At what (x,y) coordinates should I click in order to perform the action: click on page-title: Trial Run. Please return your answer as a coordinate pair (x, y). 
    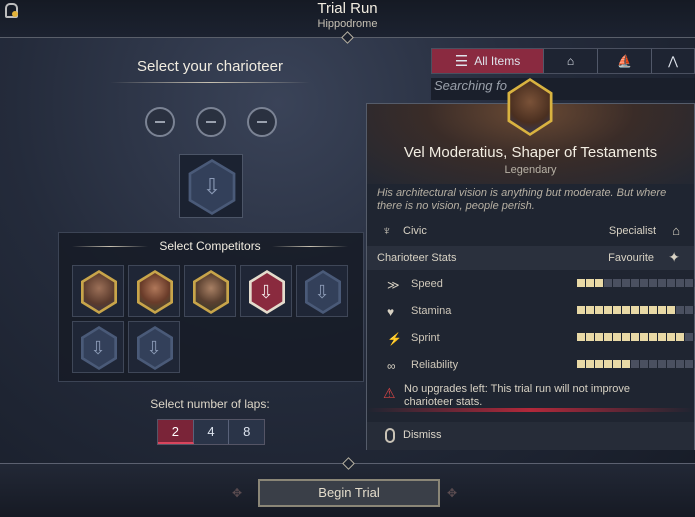
    Looking at the image, I should click on (347, 8).